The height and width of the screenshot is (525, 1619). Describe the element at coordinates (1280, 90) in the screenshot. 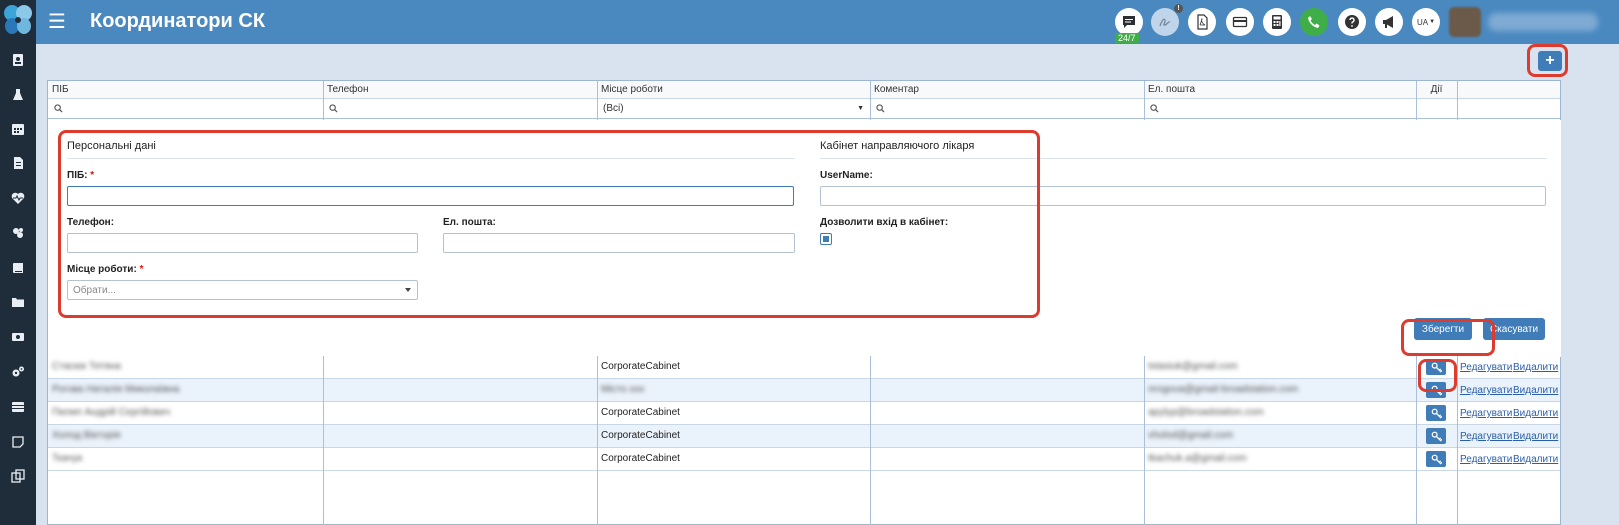

I see `column-header-email: Ел. пошта` at that location.